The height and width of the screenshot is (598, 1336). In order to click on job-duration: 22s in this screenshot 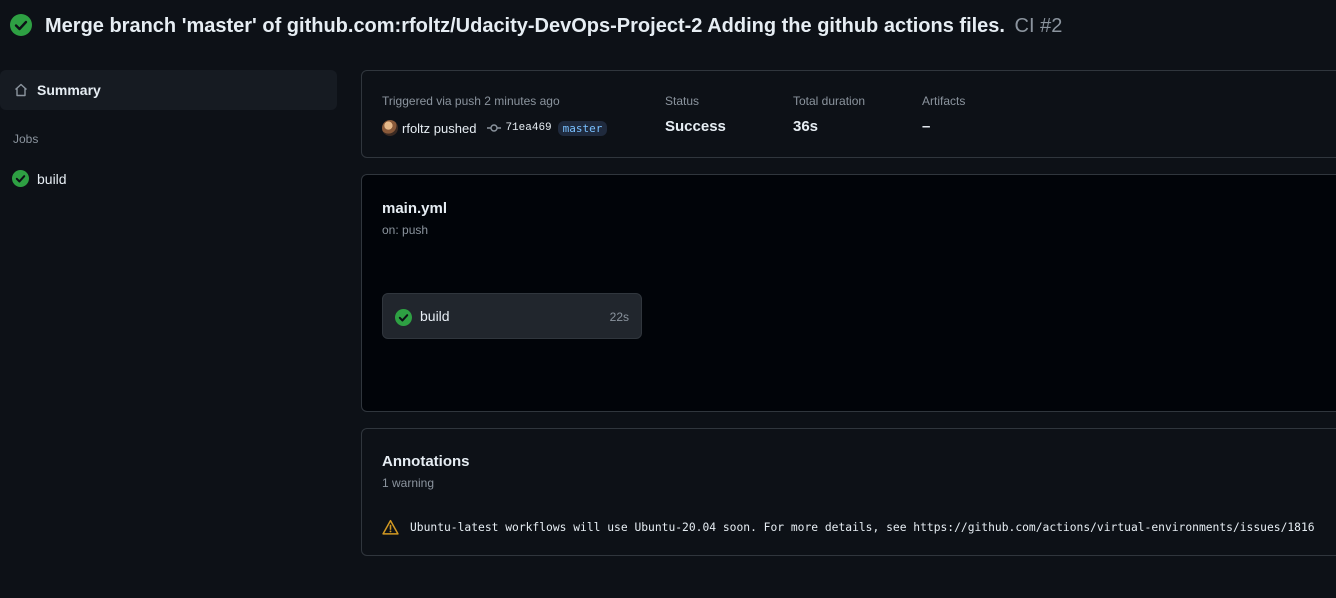, I will do `click(619, 317)`.